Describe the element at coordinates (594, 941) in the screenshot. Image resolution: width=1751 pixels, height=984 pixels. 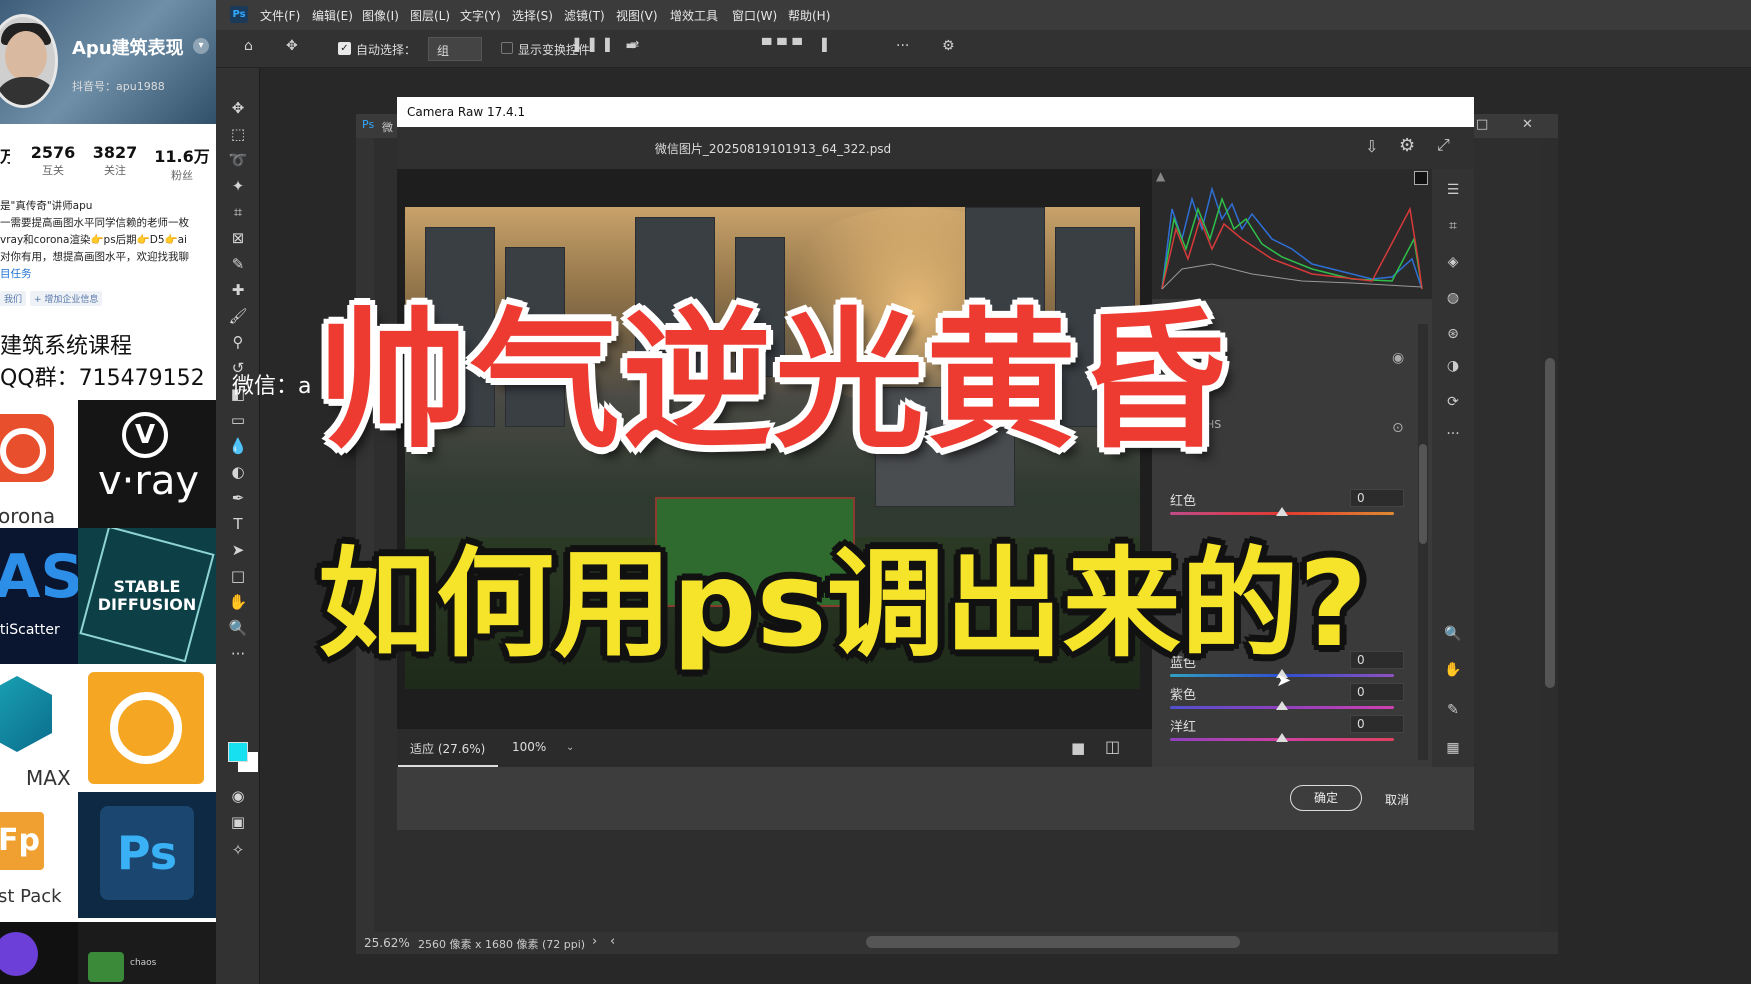
I see `chevron-right-icon: ›` at that location.